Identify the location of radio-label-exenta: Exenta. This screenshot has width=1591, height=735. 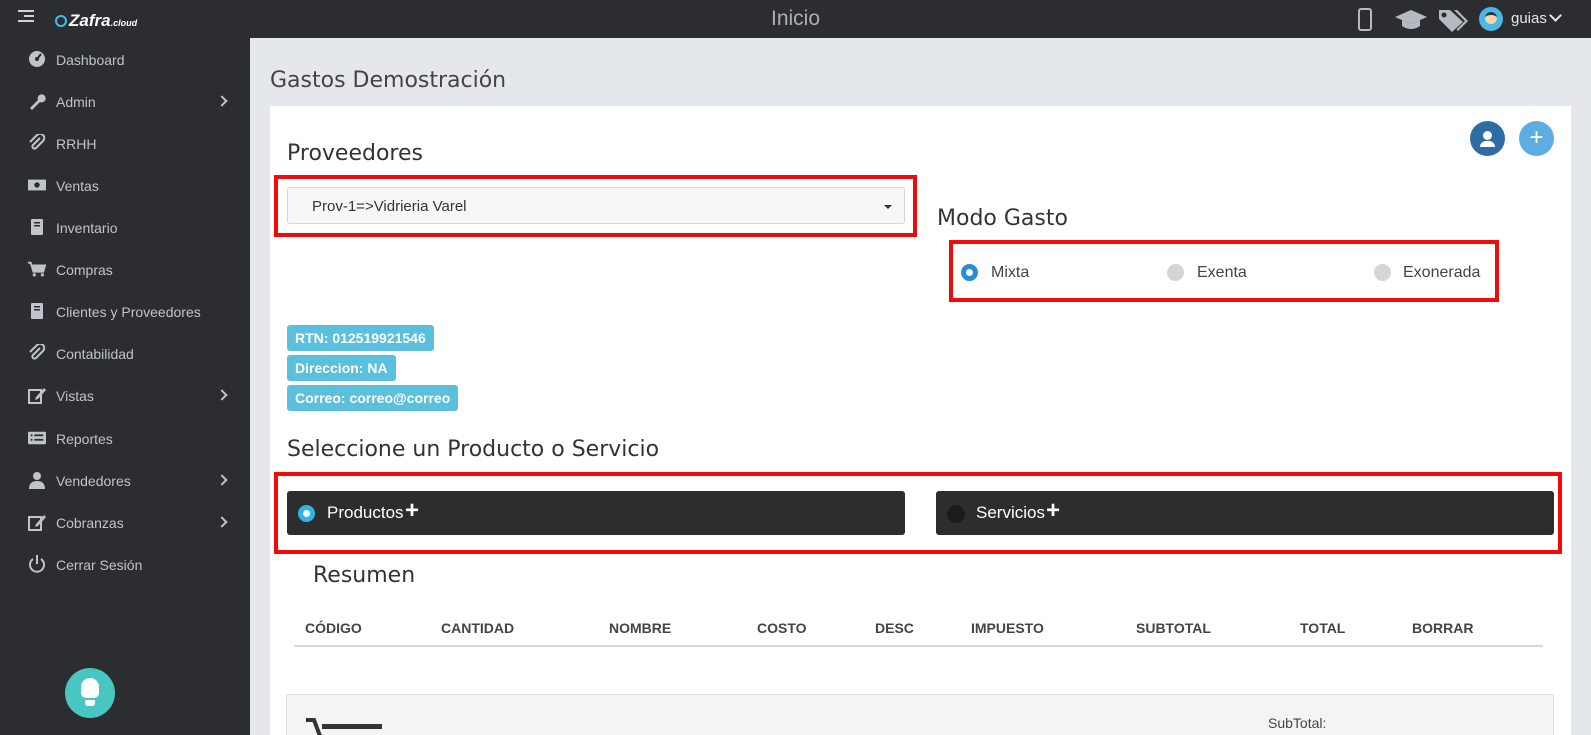
(1222, 273).